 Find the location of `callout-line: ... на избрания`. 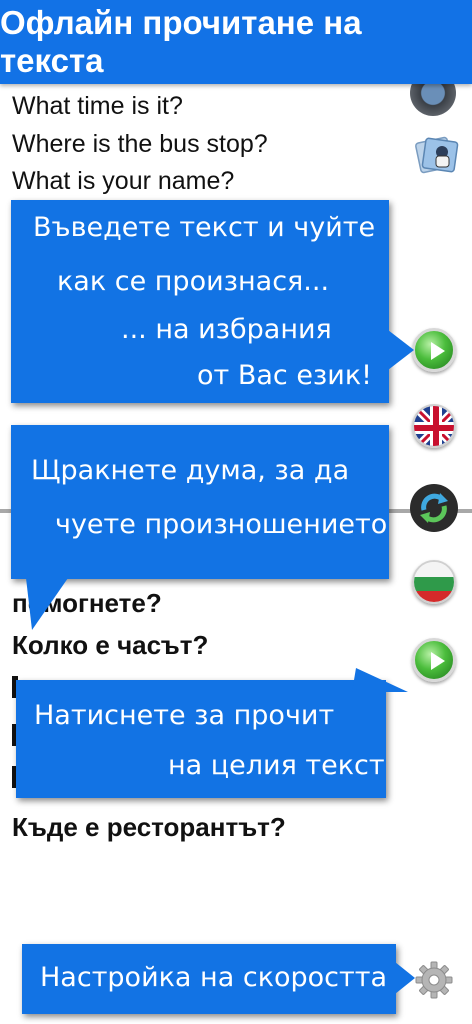

callout-line: ... на избрания is located at coordinates (226, 329).